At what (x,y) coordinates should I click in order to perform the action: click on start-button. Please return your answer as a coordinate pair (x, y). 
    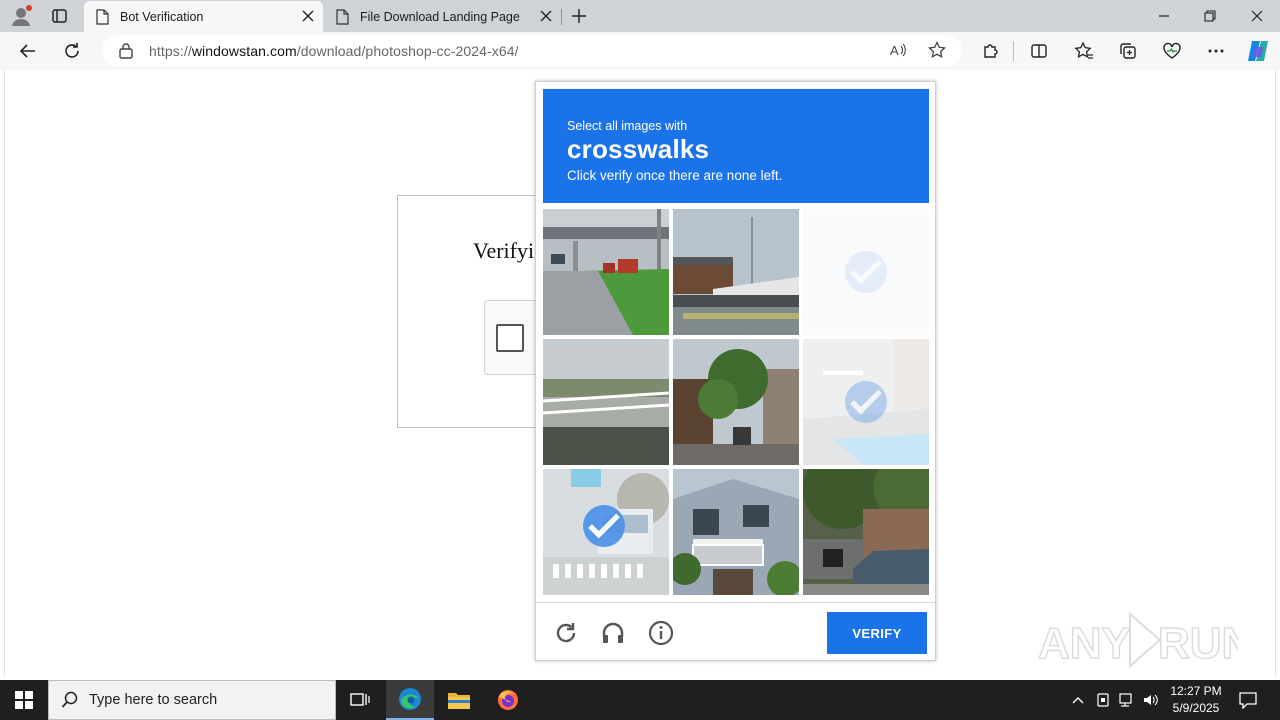
    Looking at the image, I should click on (24, 700).